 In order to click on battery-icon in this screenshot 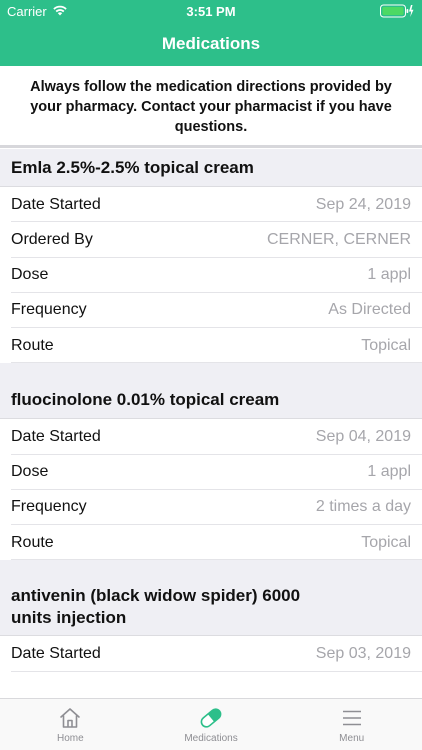, I will do `click(397, 11)`.